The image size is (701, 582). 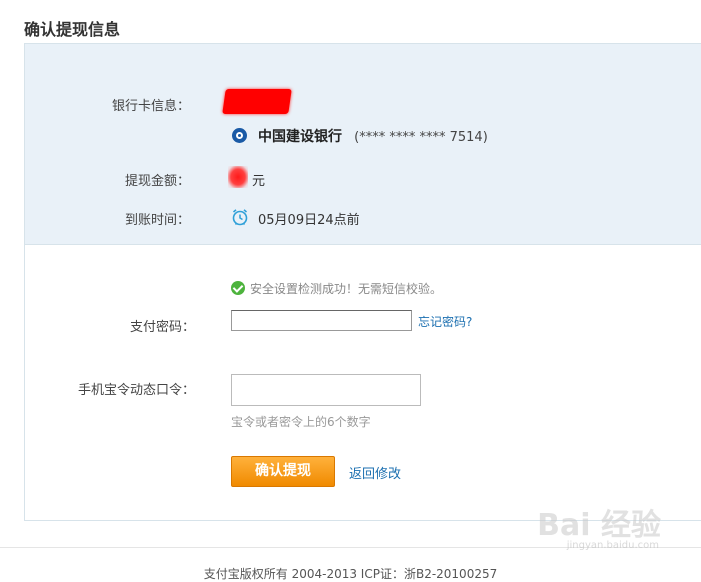 I want to click on watermark-brand: Bai 经验, so click(x=599, y=525).